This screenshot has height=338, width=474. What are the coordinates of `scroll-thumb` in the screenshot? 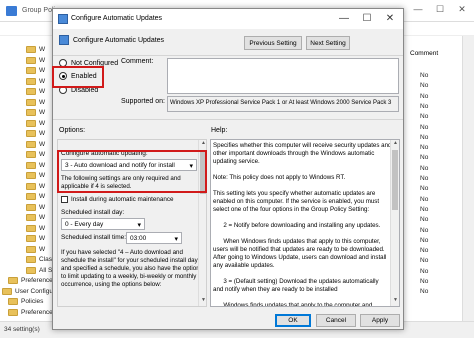 It's located at (395, 180).